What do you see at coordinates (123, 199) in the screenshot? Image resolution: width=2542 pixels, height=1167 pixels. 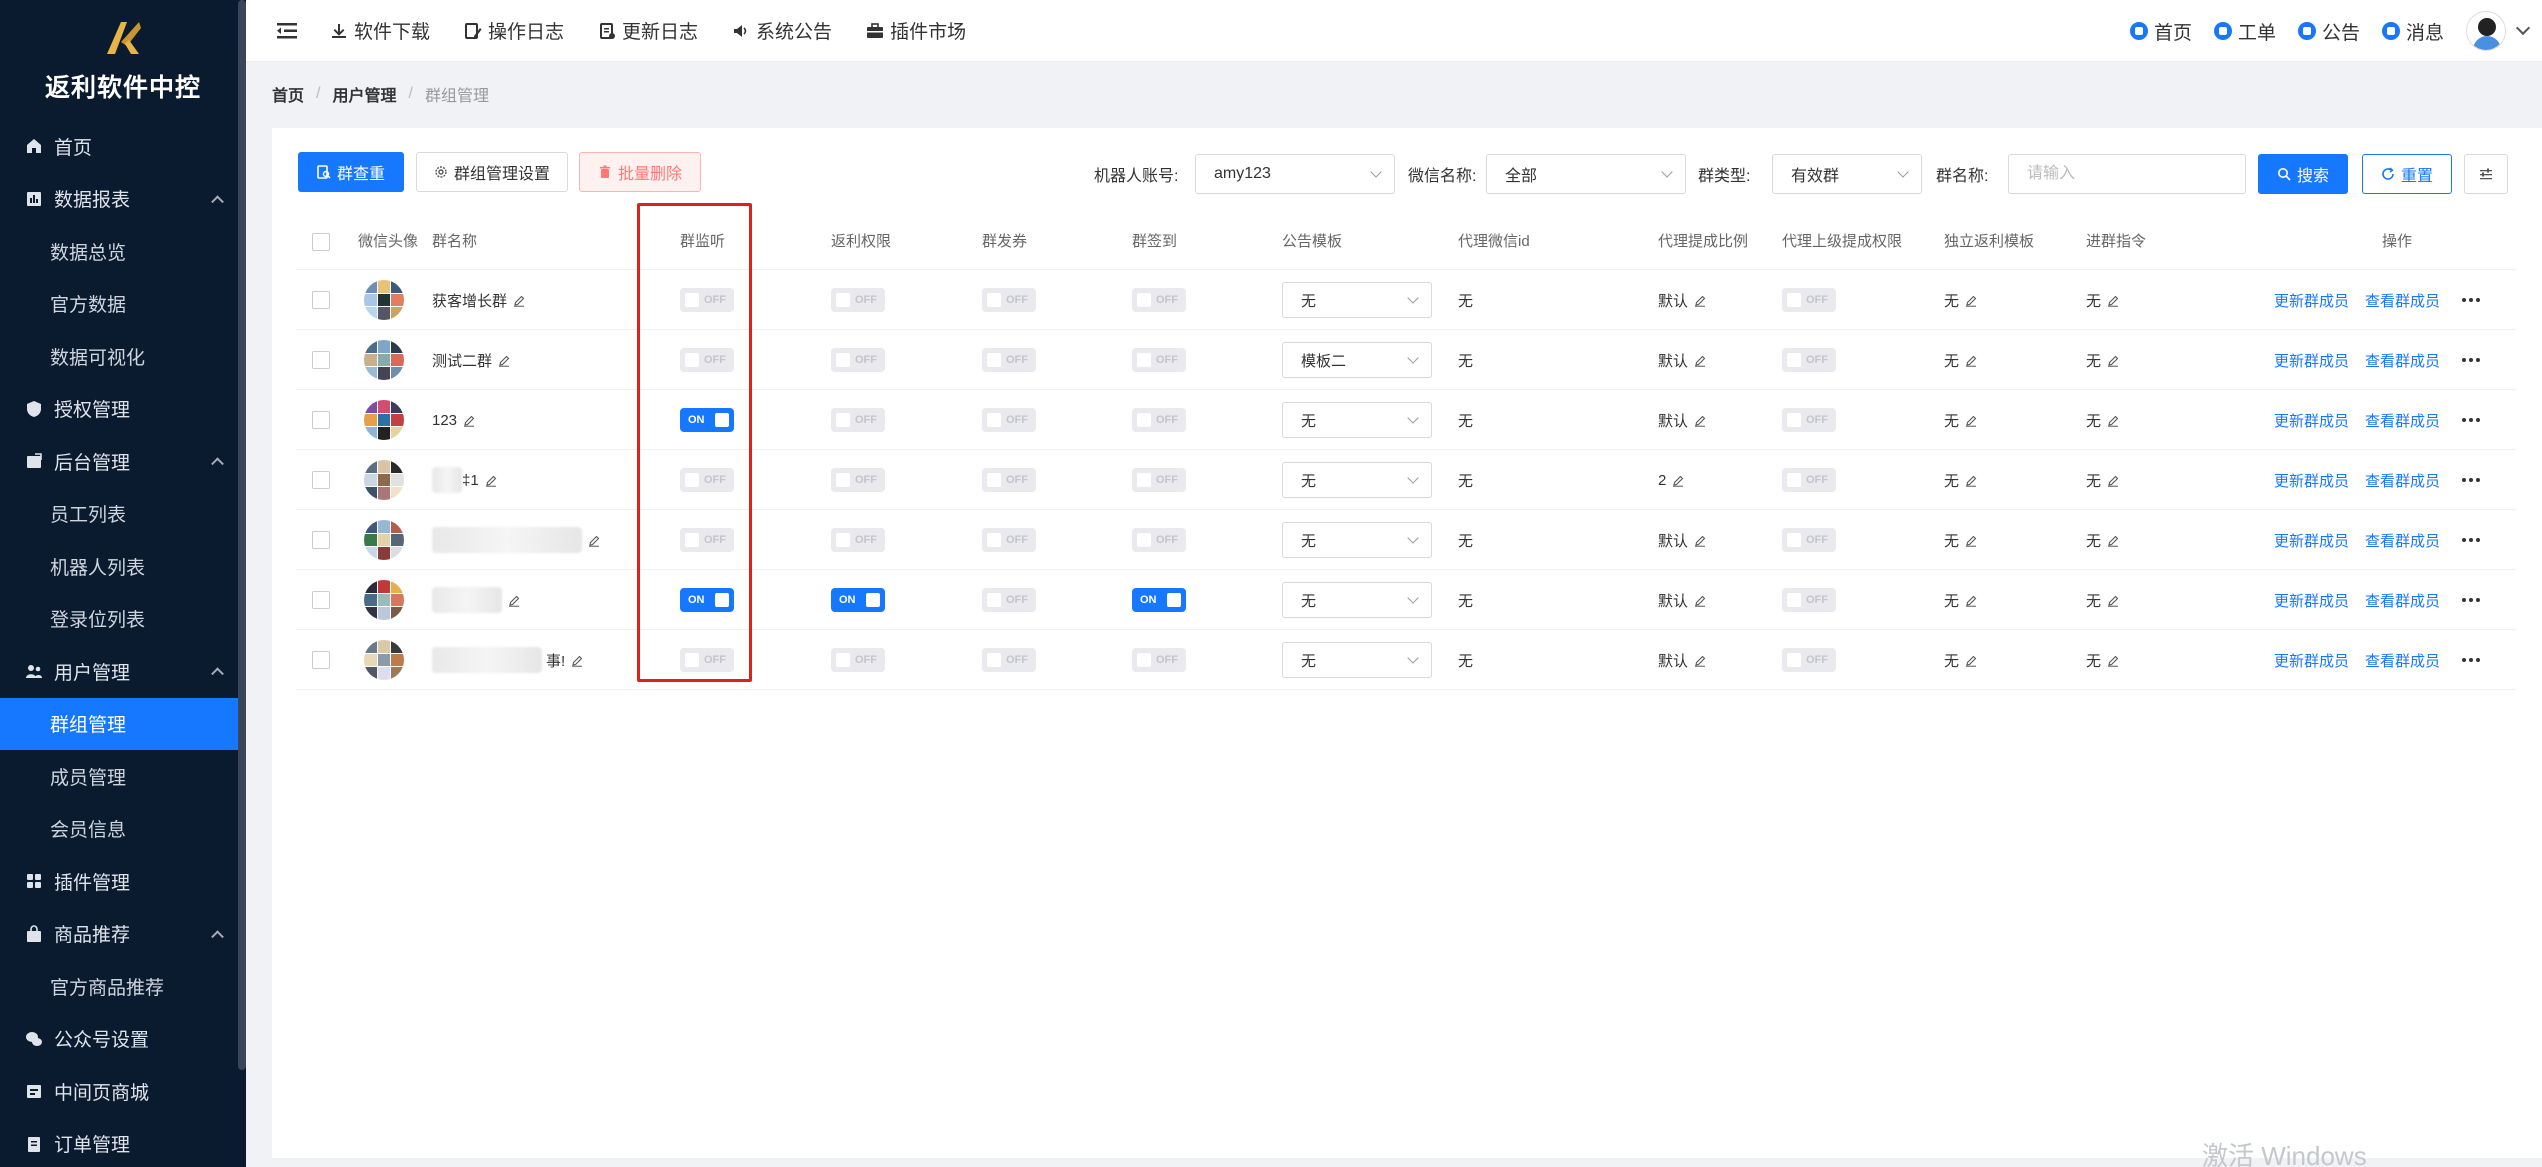 I see `sidebar-item-1: 数据报表` at bounding box center [123, 199].